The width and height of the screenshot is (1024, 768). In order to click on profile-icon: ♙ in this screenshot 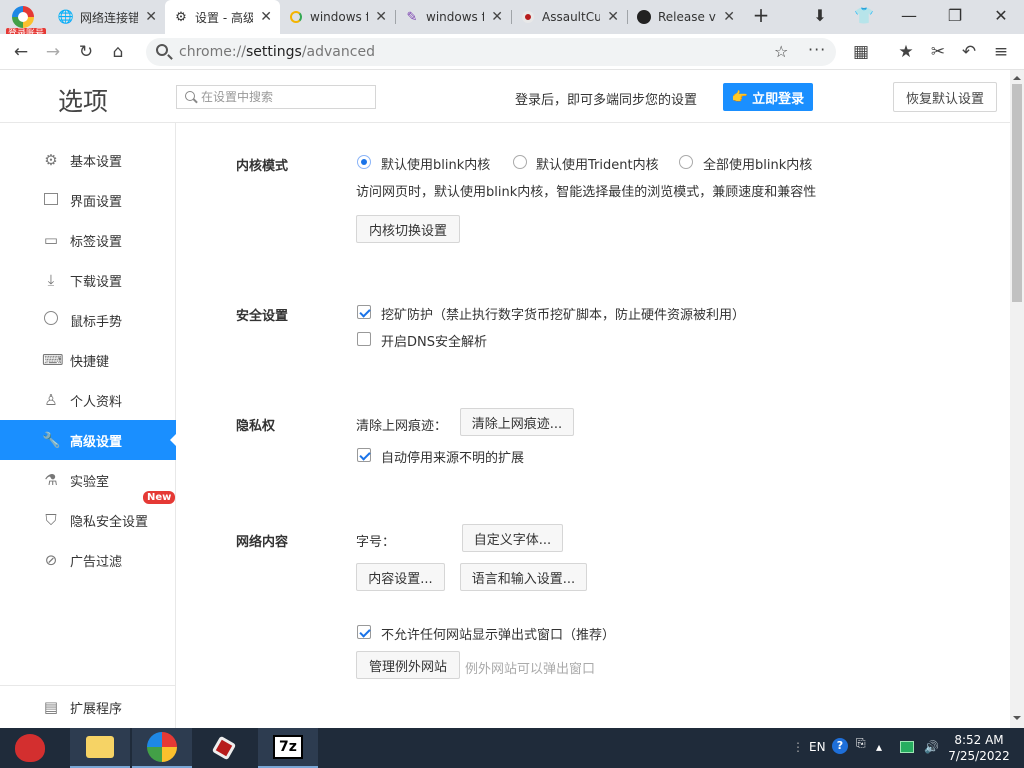, I will do `click(51, 400)`.